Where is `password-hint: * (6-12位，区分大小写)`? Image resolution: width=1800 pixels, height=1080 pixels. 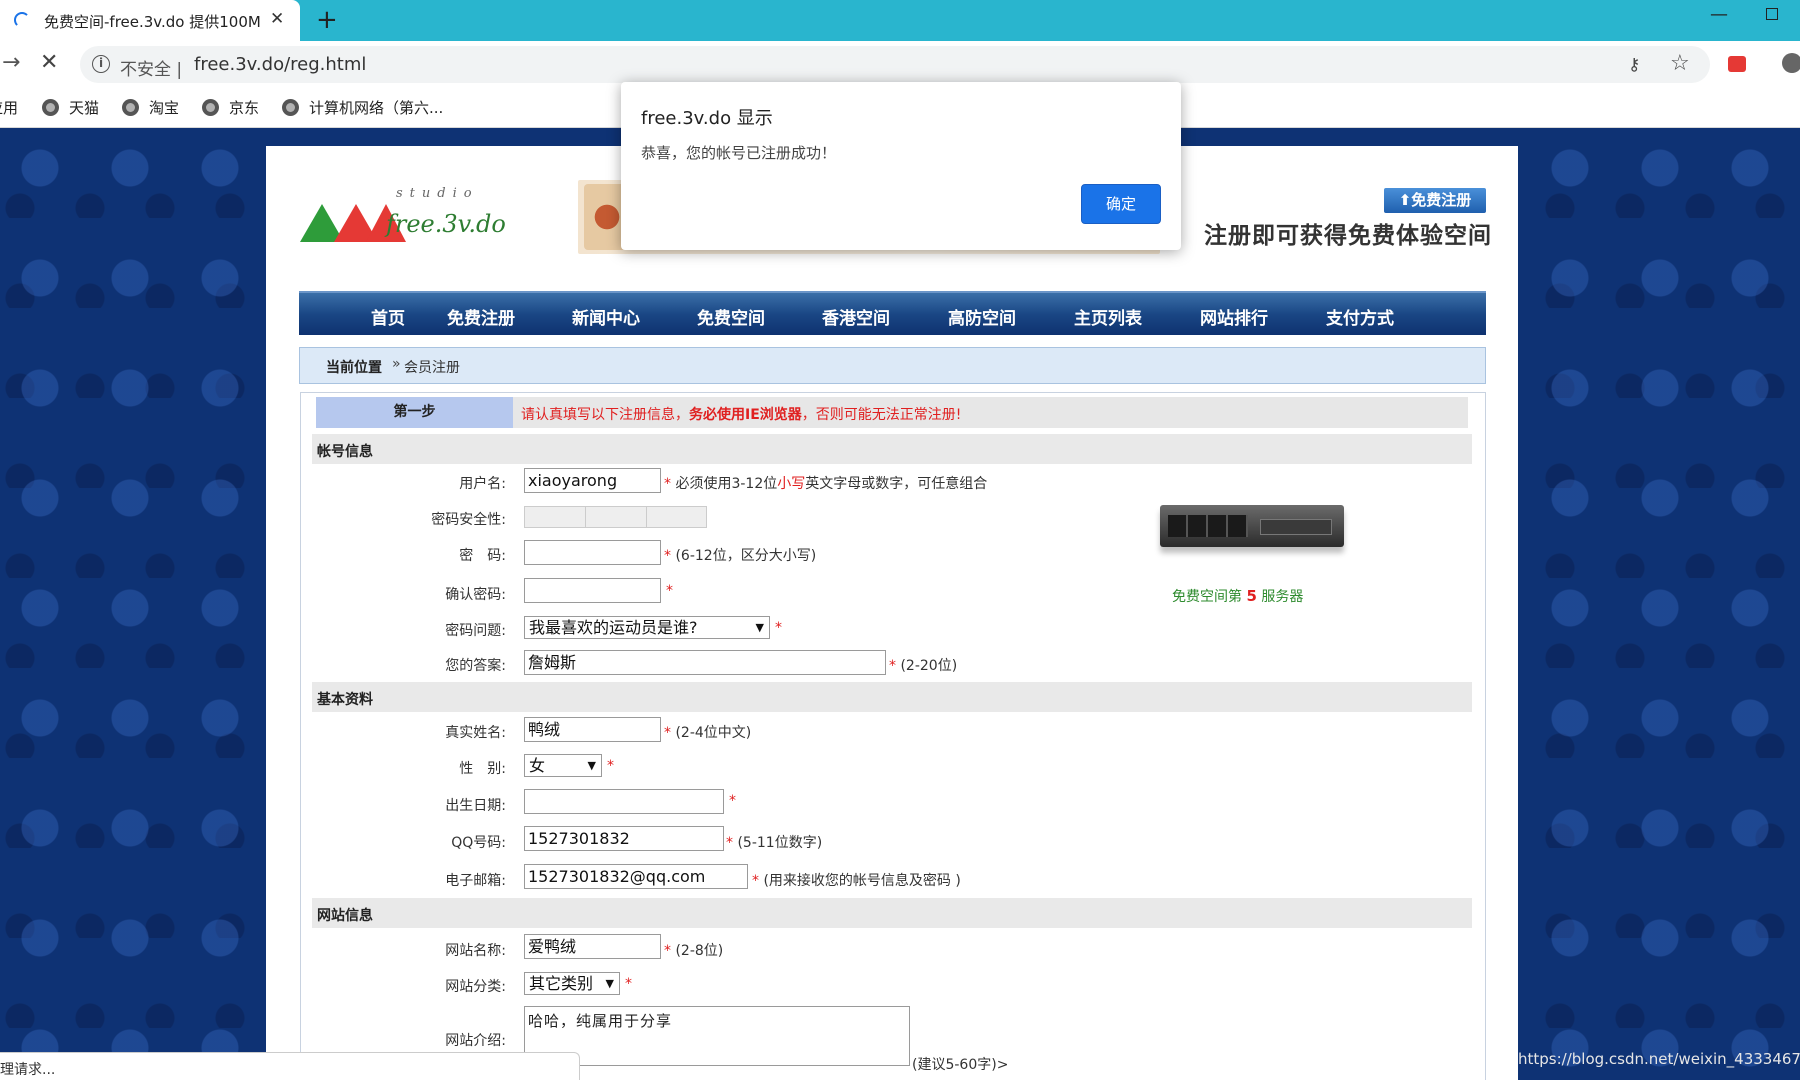
password-hint: * (6-12位，区分大小写) is located at coordinates (740, 555).